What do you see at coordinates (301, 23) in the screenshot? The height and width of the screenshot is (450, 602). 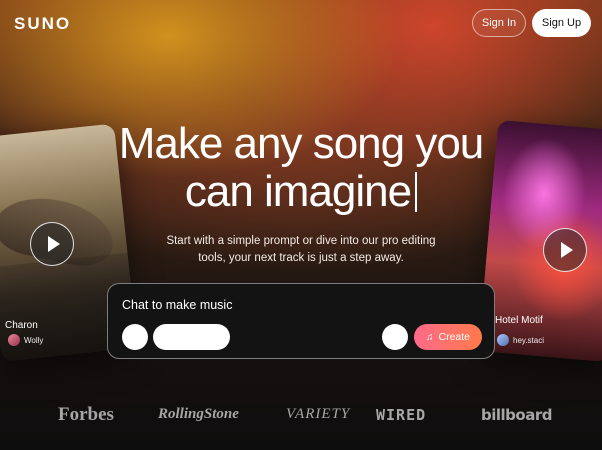 I see `top-navigation: SUNO Sign In Sign Up` at bounding box center [301, 23].